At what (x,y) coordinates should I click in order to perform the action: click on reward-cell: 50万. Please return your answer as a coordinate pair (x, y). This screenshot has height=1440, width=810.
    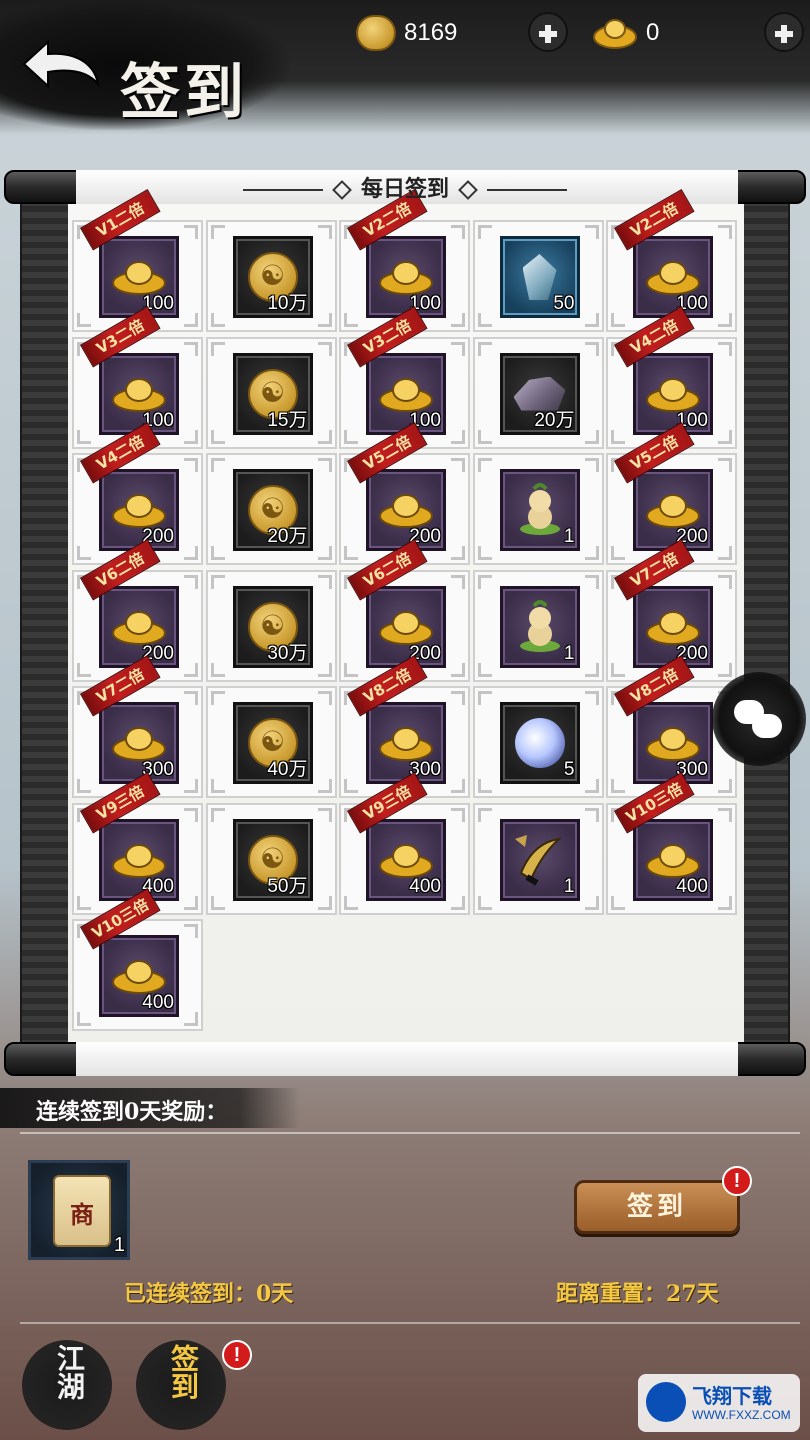
    Looking at the image, I should click on (271, 858).